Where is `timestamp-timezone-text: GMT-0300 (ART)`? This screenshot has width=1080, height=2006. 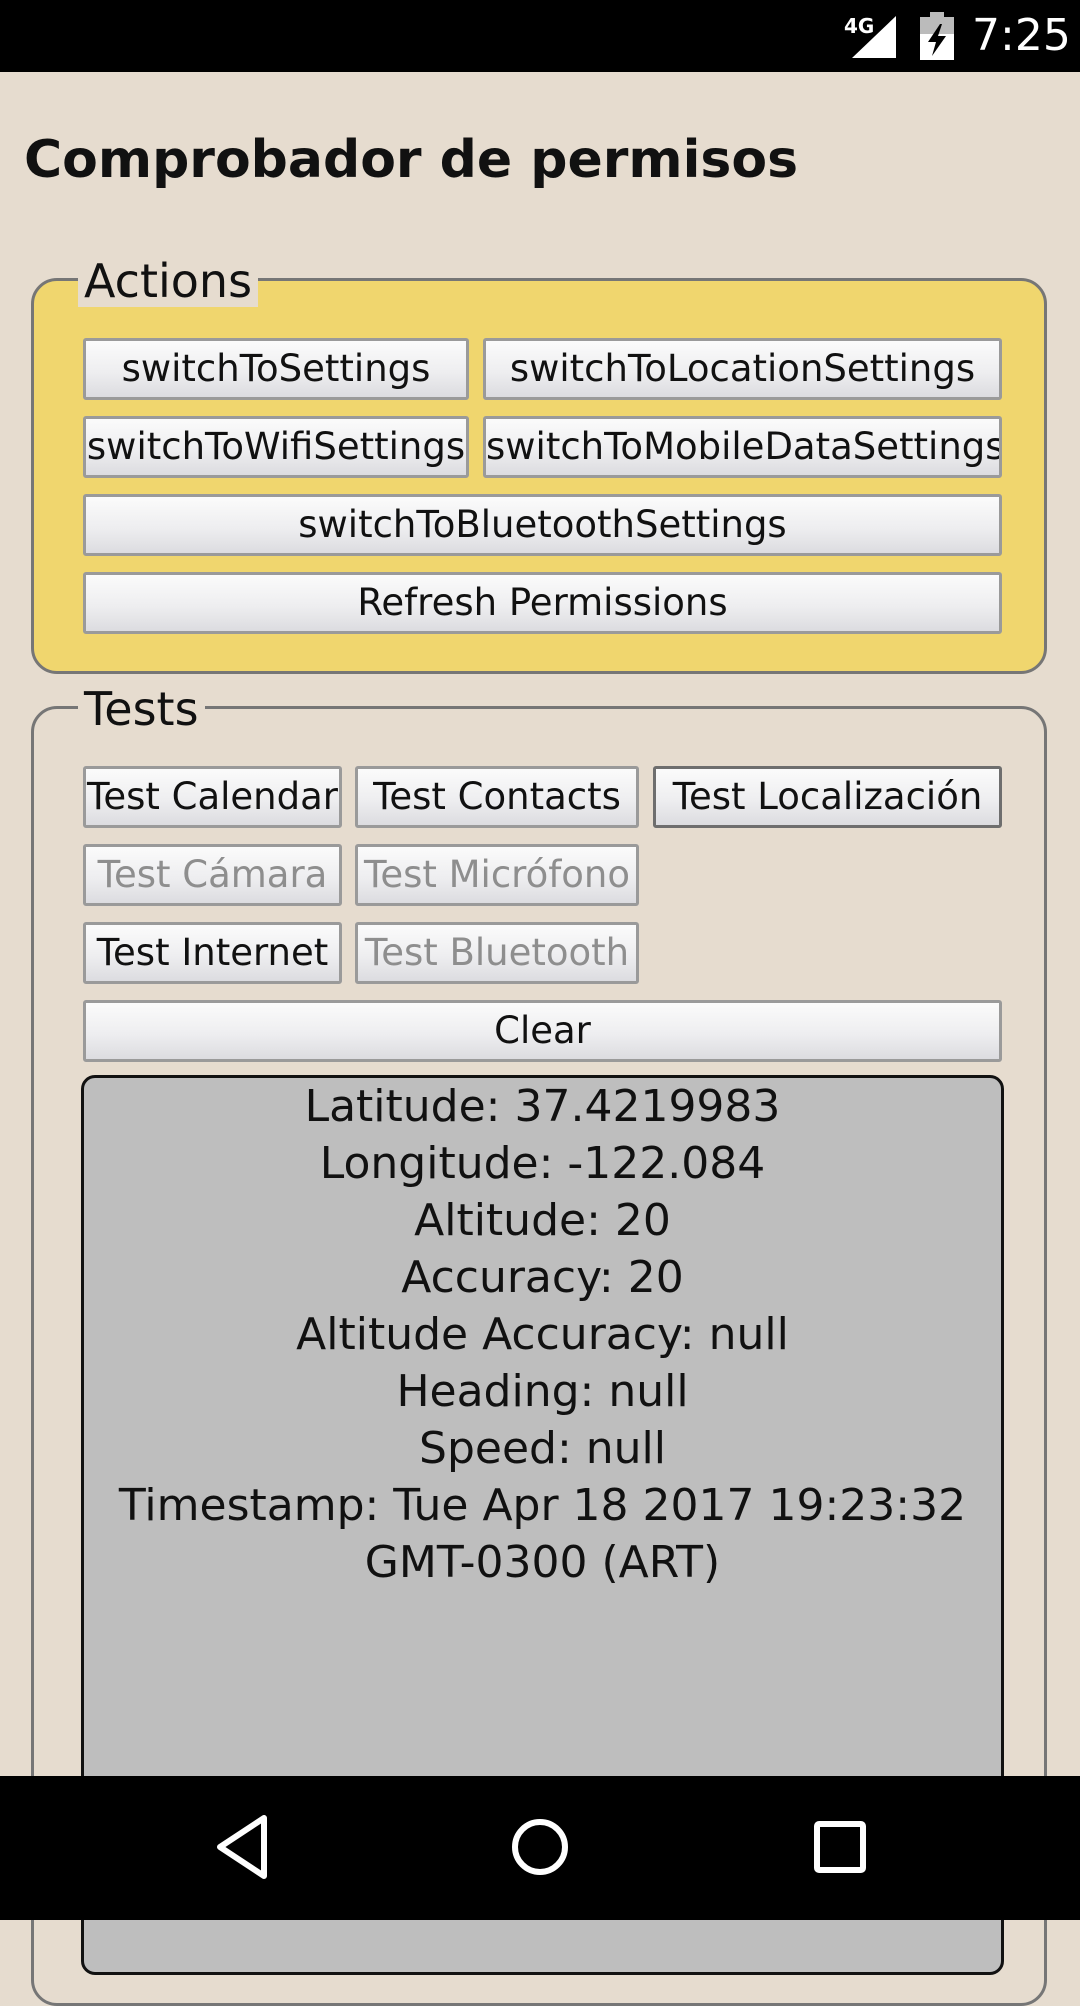
timestamp-timezone-text: GMT-0300 (ART) is located at coordinates (542, 1562).